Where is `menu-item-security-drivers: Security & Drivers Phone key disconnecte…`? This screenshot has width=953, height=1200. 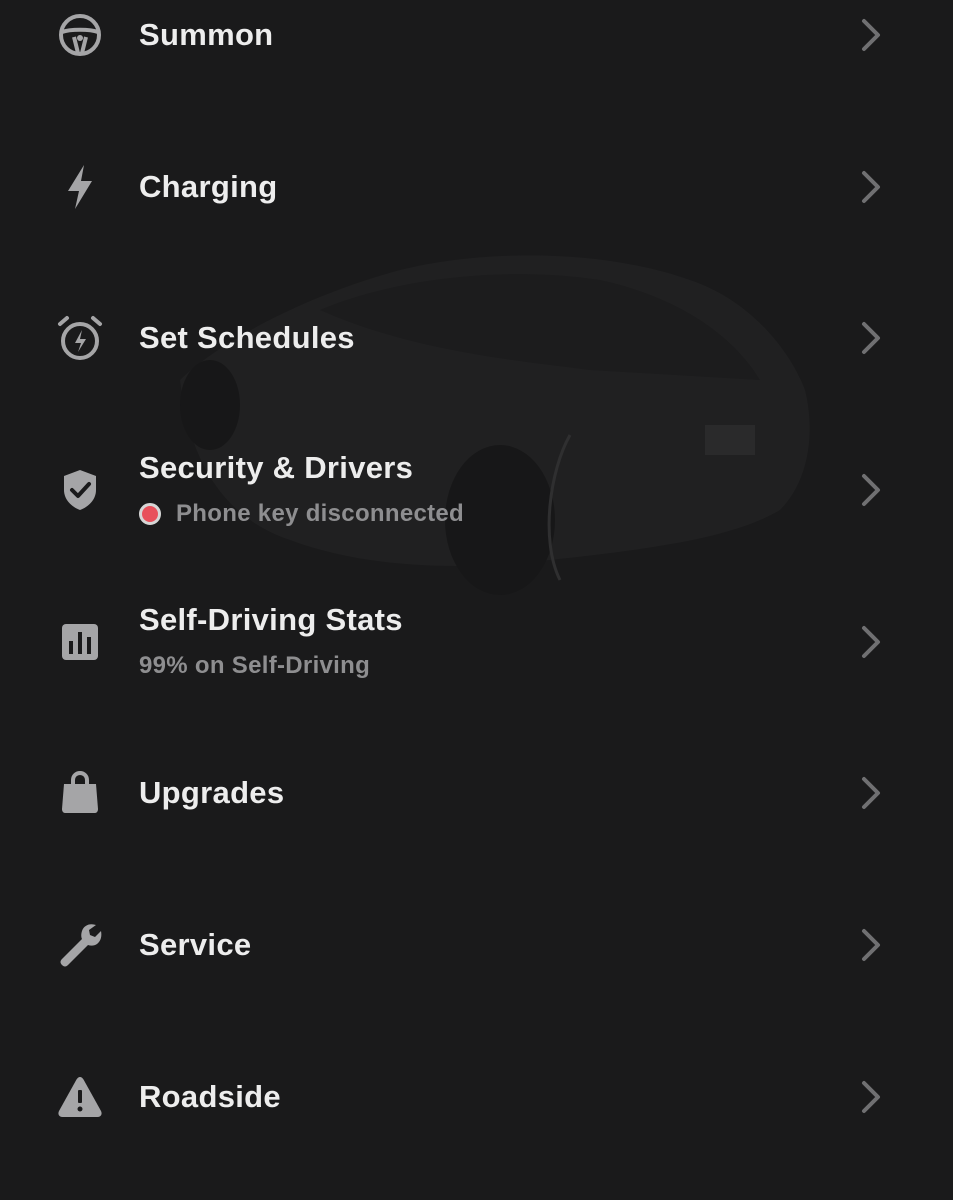
menu-item-security-drivers: Security & Drivers Phone key disconnecte… is located at coordinates (476, 490).